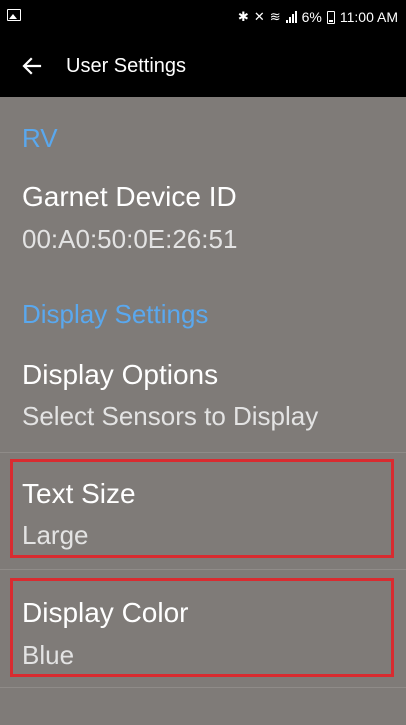 The image size is (406, 725). What do you see at coordinates (203, 17) in the screenshot?
I see `status-bar: ✱ ✕ ≋ 6% 11:00 AM` at bounding box center [203, 17].